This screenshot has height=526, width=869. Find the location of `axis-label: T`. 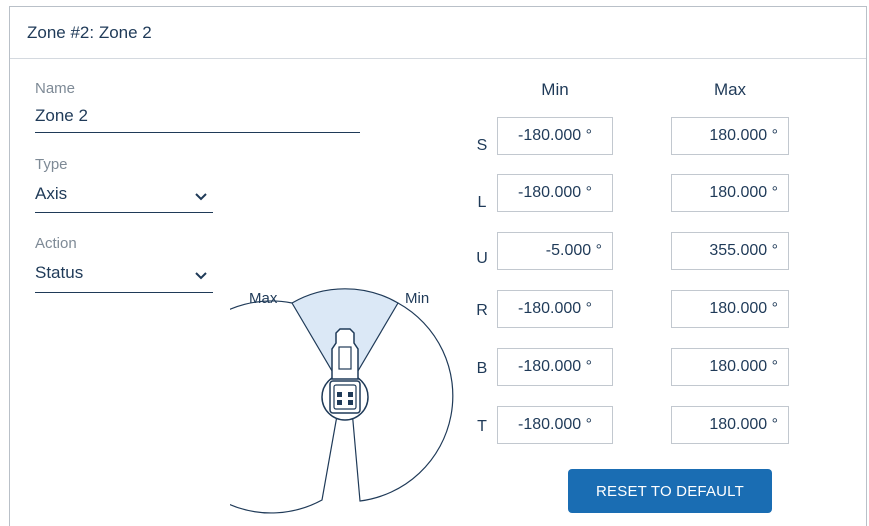

axis-label: T is located at coordinates (482, 426).